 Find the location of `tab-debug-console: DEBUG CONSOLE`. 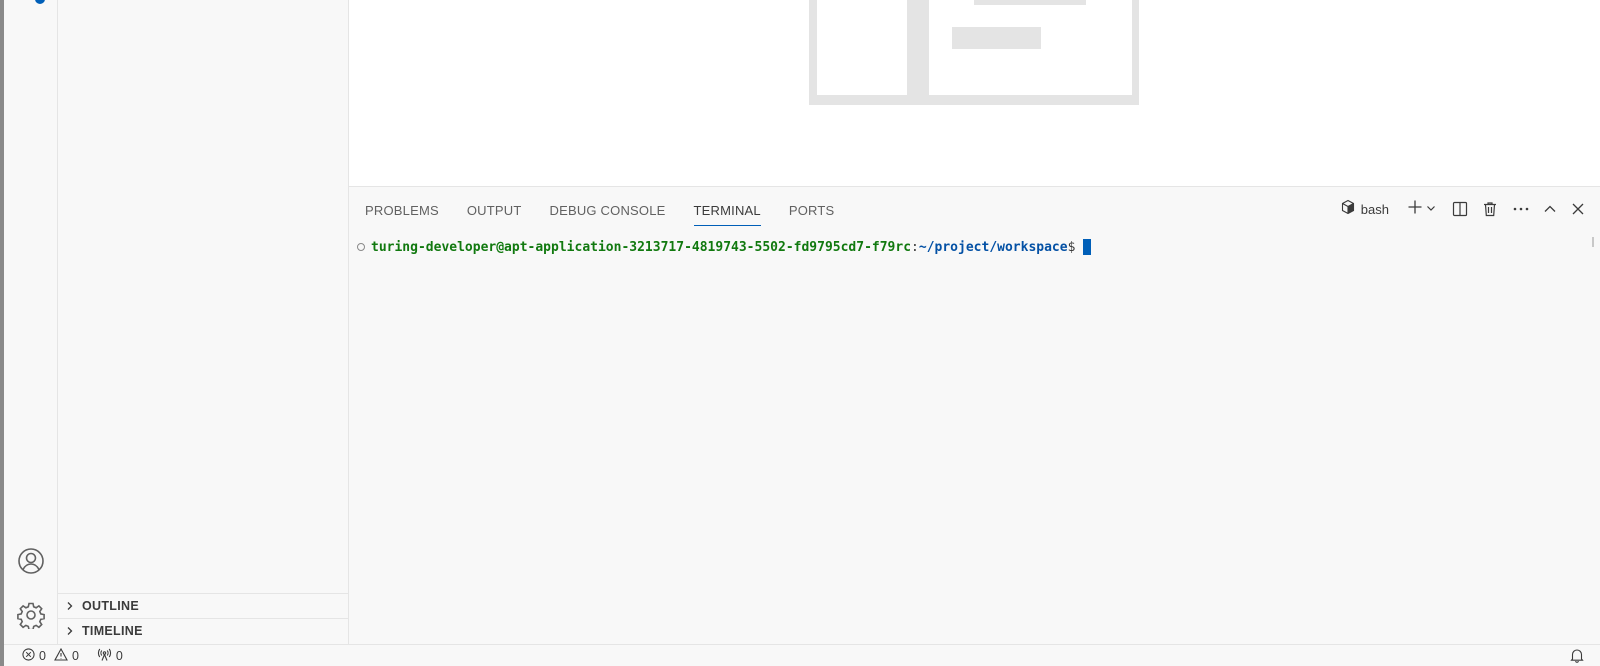

tab-debug-console: DEBUG CONSOLE is located at coordinates (608, 210).